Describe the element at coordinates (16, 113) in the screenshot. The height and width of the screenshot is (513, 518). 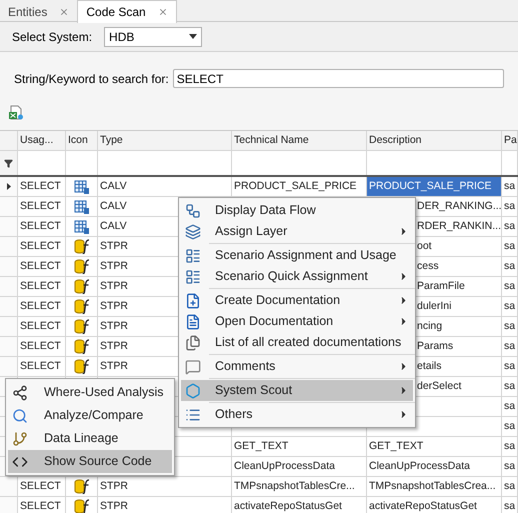
I see `spreadsheet-export-icon` at that location.